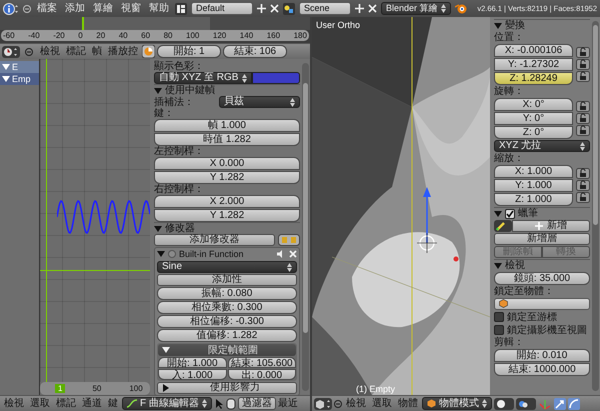 This screenshot has height=411, width=600. What do you see at coordinates (533, 199) in the screenshot?
I see `number-field: Z: 1.000` at bounding box center [533, 199].